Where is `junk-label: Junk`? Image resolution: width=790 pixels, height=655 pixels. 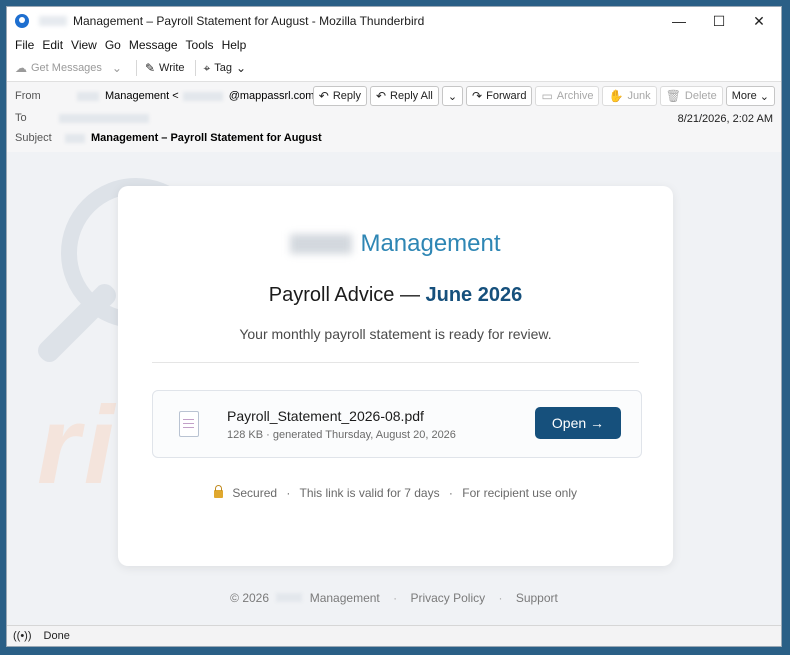
junk-label: Junk is located at coordinates (639, 96).